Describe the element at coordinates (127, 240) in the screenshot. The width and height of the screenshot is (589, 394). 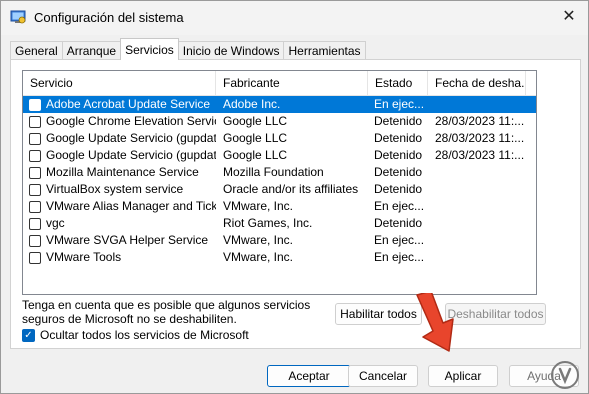
I see `service-name: VMware SVGA Helper Service` at that location.